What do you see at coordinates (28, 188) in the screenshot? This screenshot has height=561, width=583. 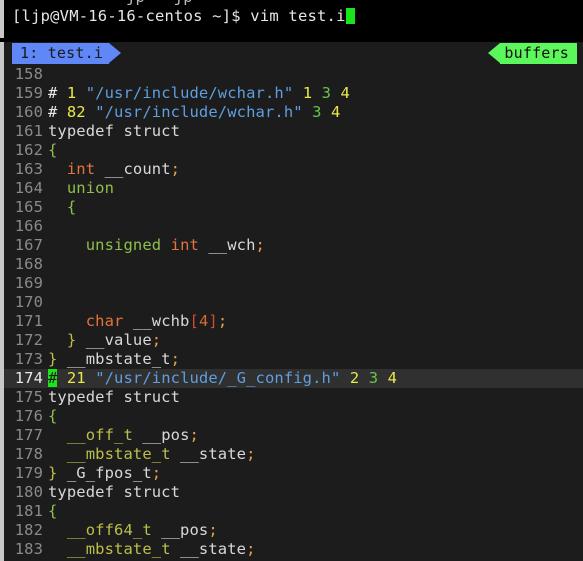 I see `line-number: 164` at bounding box center [28, 188].